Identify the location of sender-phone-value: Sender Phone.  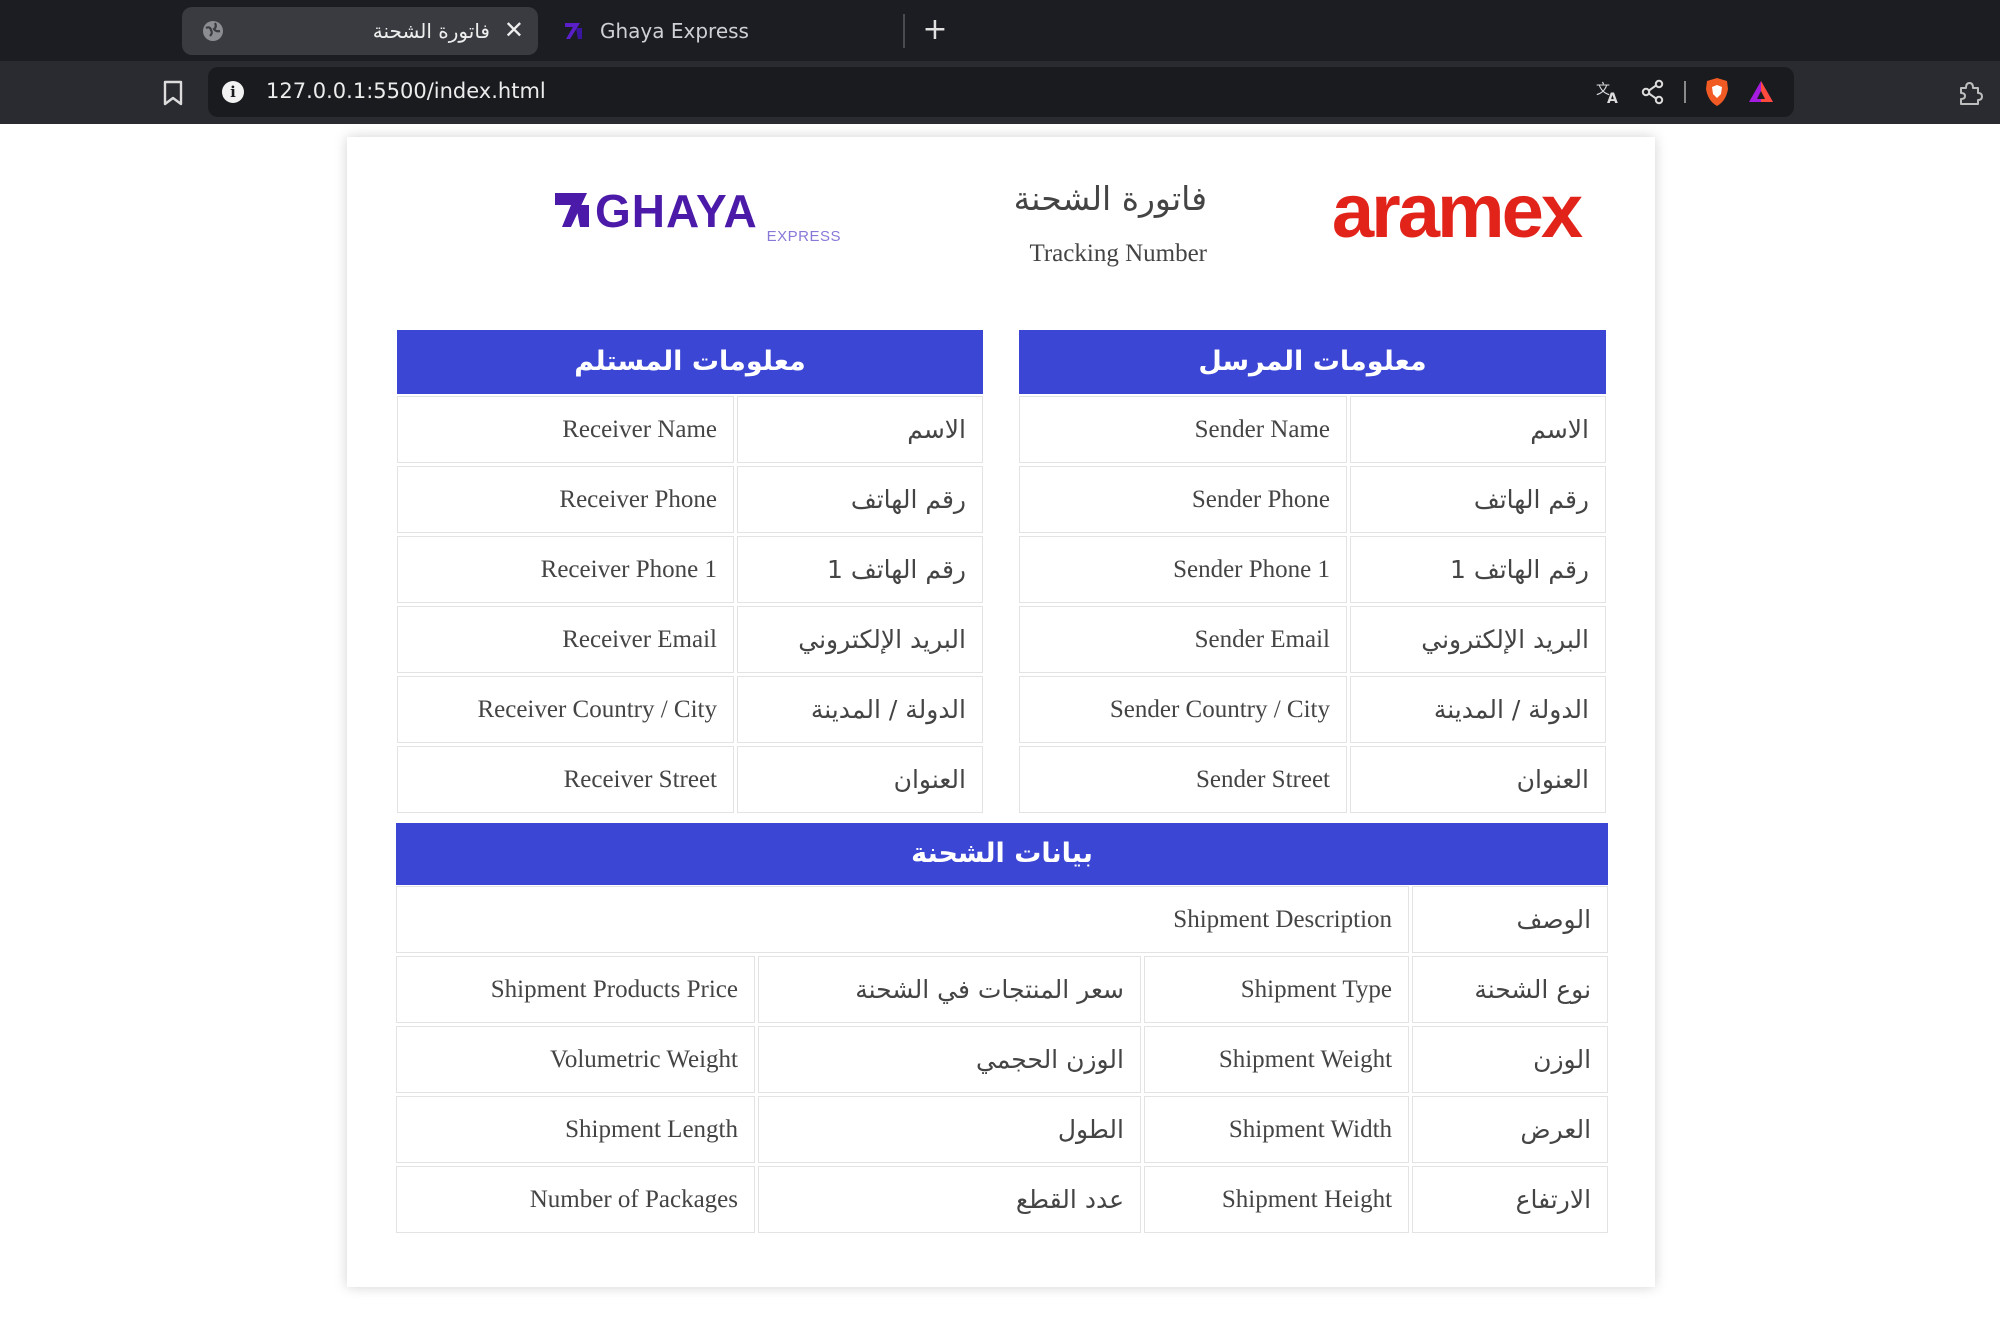
(1183, 499).